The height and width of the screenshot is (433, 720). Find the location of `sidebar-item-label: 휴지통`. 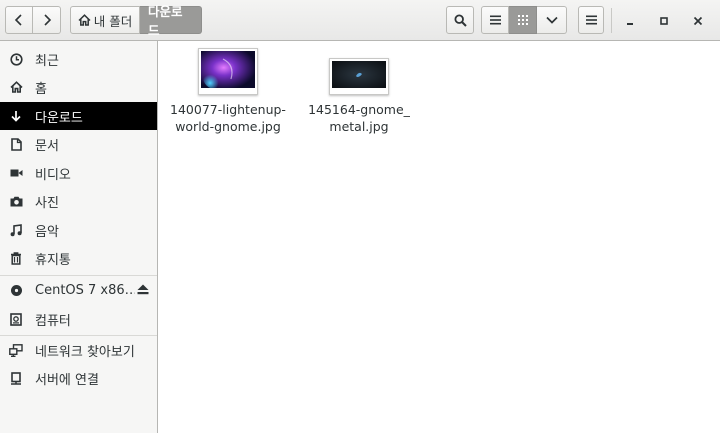

sidebar-item-label: 휴지통 is located at coordinates (53, 260).